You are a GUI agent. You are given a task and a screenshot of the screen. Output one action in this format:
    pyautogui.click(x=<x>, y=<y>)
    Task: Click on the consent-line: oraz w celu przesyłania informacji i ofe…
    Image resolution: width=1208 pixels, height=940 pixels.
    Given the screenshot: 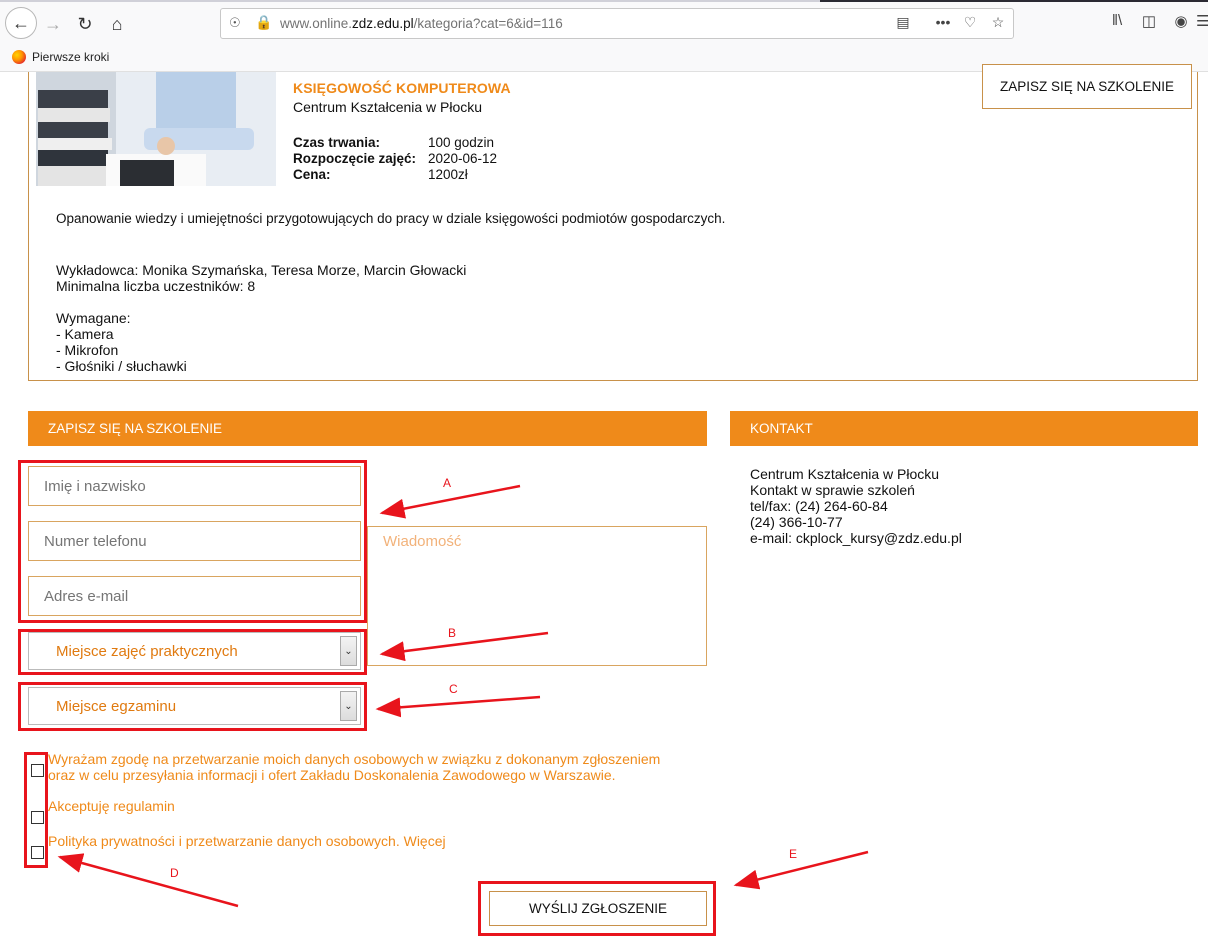 What is the action you would take?
    pyautogui.click(x=332, y=775)
    